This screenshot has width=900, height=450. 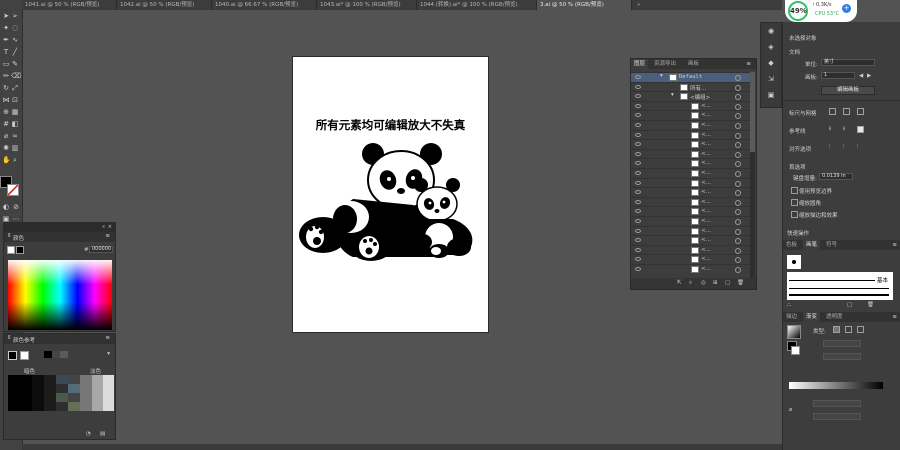 I want to click on tab-artboards: 画板, so click(x=693, y=64).